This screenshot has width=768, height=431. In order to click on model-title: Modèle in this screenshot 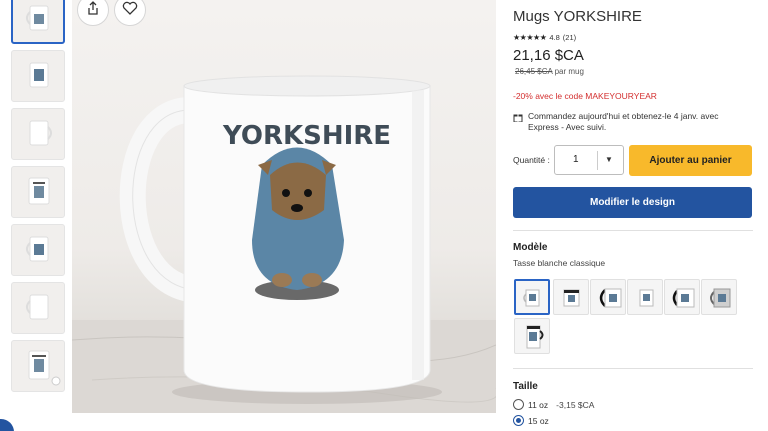, I will do `click(530, 247)`.